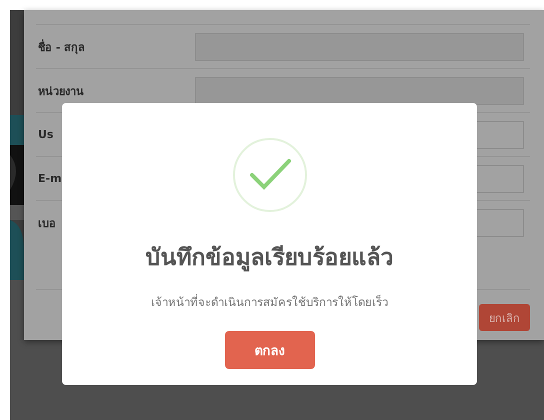  What do you see at coordinates (50, 178) in the screenshot?
I see `field-label: E-m` at bounding box center [50, 178].